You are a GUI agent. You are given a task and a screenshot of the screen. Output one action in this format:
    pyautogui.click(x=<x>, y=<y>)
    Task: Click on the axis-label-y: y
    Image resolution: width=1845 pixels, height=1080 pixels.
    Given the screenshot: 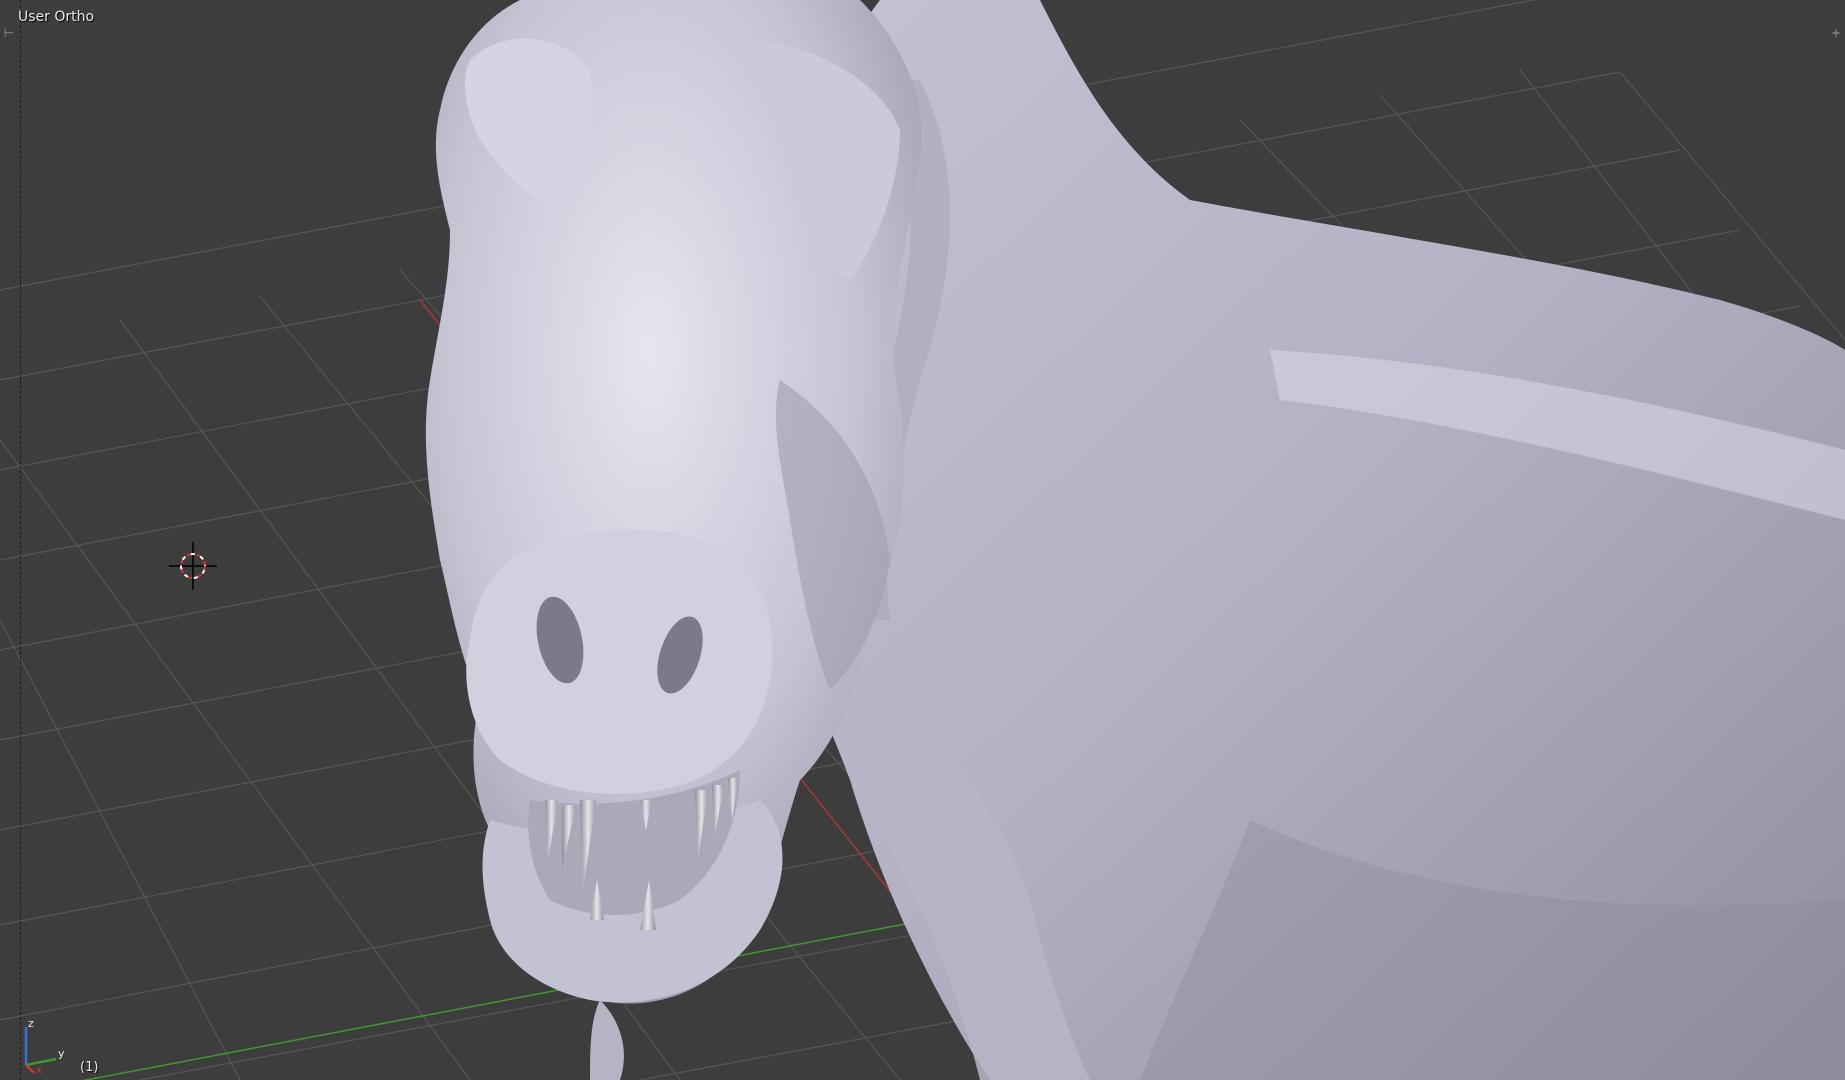 What is the action you would take?
    pyautogui.click(x=61, y=1053)
    